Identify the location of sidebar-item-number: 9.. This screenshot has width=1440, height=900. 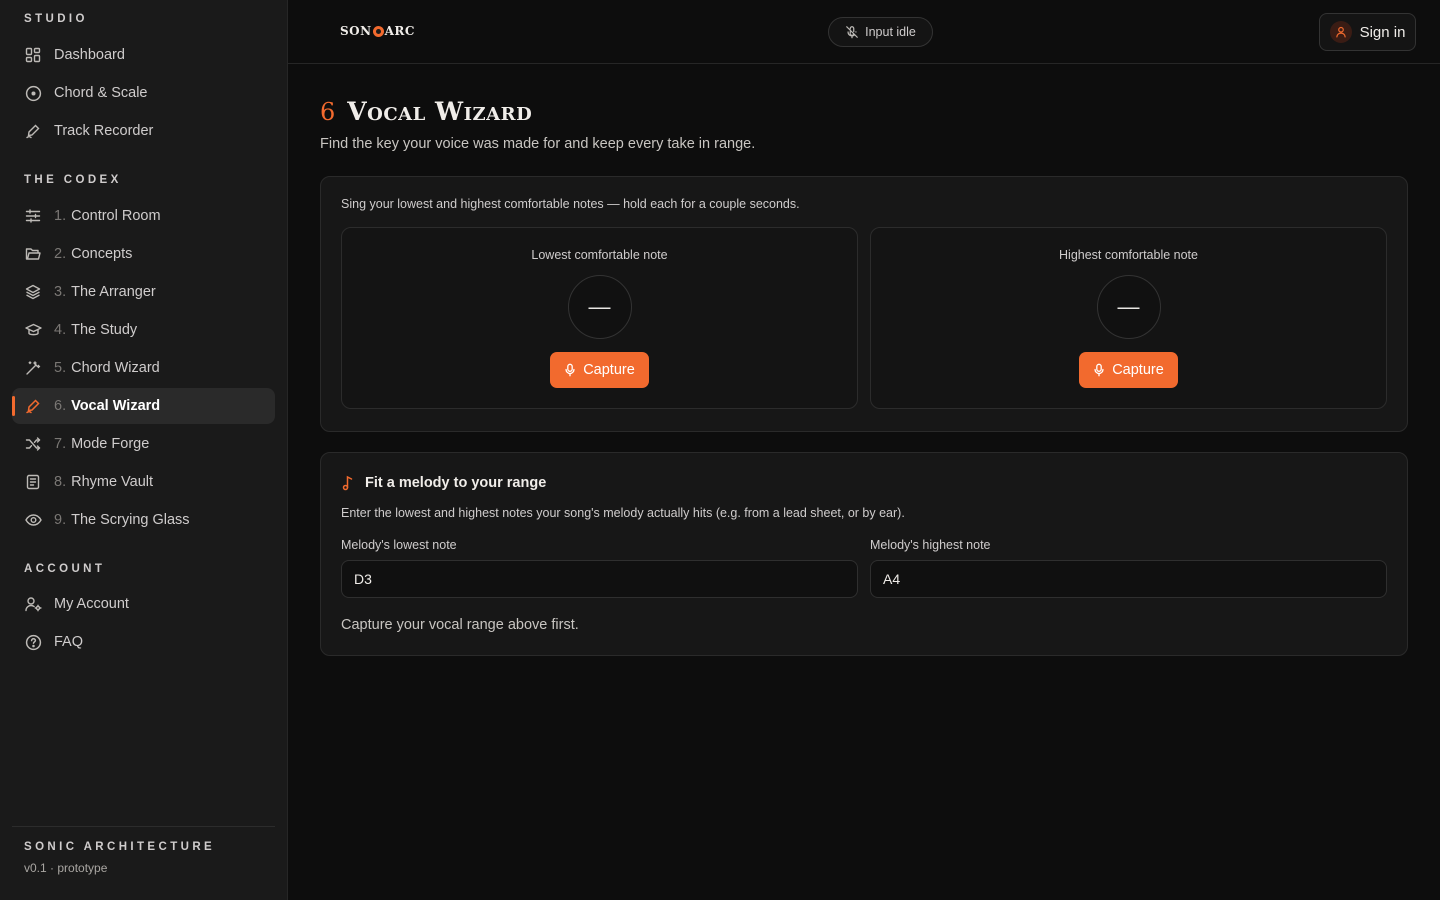
(60, 520).